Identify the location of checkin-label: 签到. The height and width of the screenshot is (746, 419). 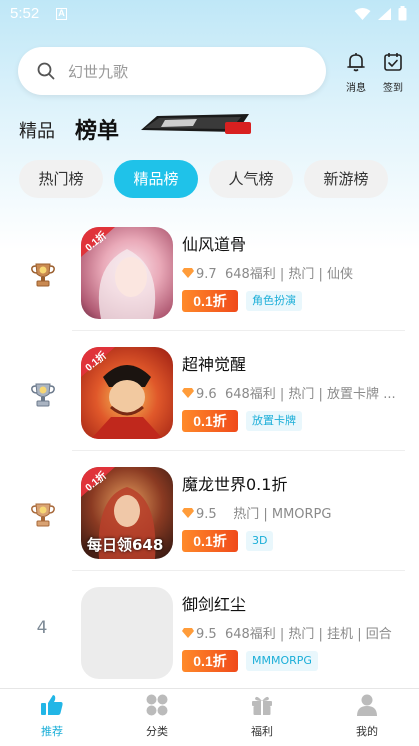
(393, 88).